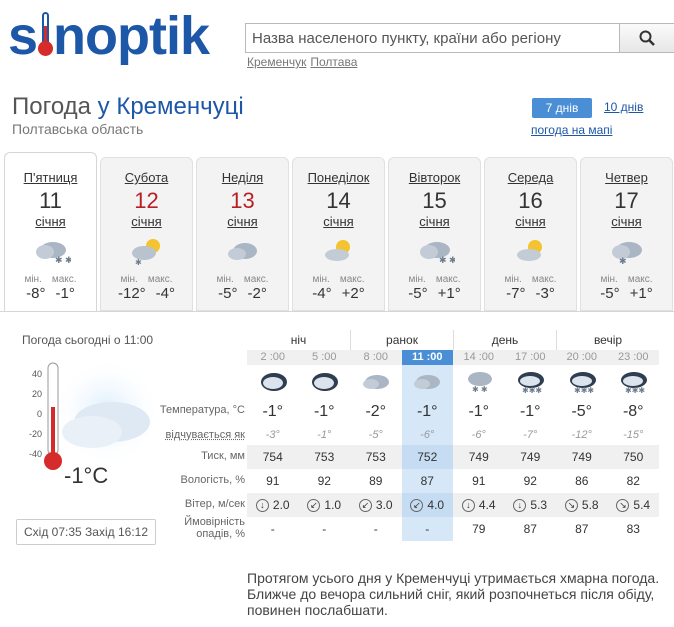  What do you see at coordinates (276, 62) in the screenshot?
I see `recent-link-kremenchuk: Кременчук` at bounding box center [276, 62].